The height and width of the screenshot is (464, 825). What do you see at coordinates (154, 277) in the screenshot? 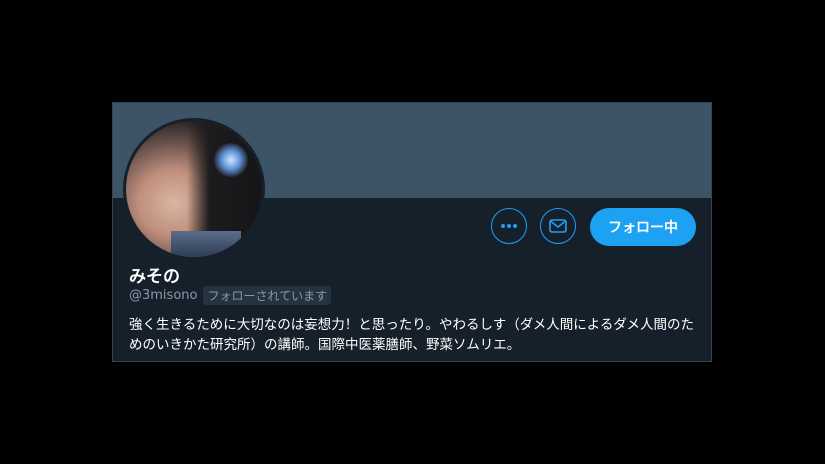
I see `display-name: みその` at bounding box center [154, 277].